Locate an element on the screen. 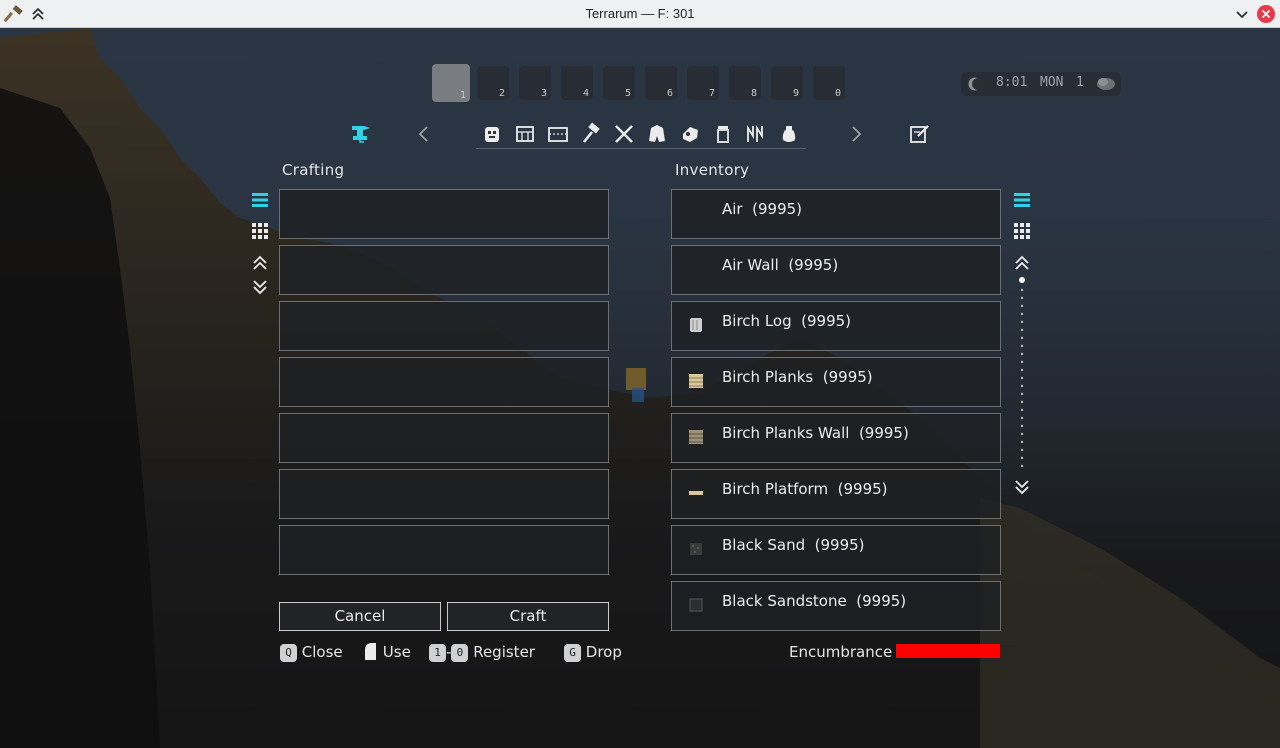  inventory-item: Birch Planks (9995) is located at coordinates (836, 382).